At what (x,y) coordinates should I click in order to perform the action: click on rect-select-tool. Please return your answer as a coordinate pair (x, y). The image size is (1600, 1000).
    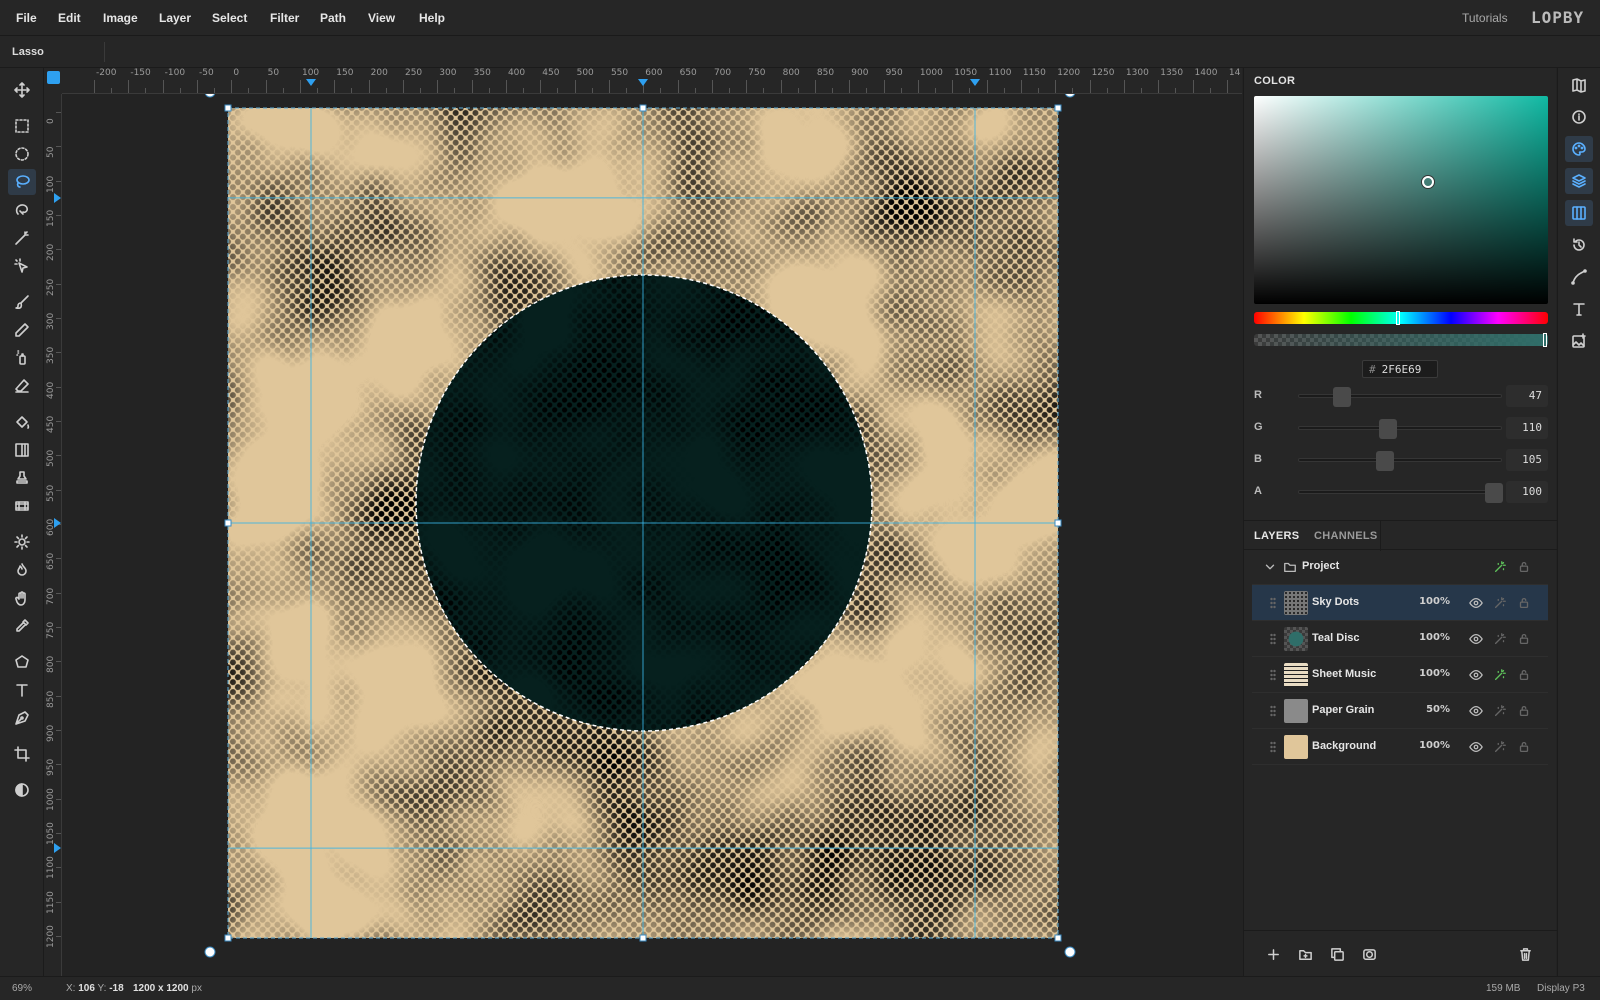
    Looking at the image, I should click on (22, 126).